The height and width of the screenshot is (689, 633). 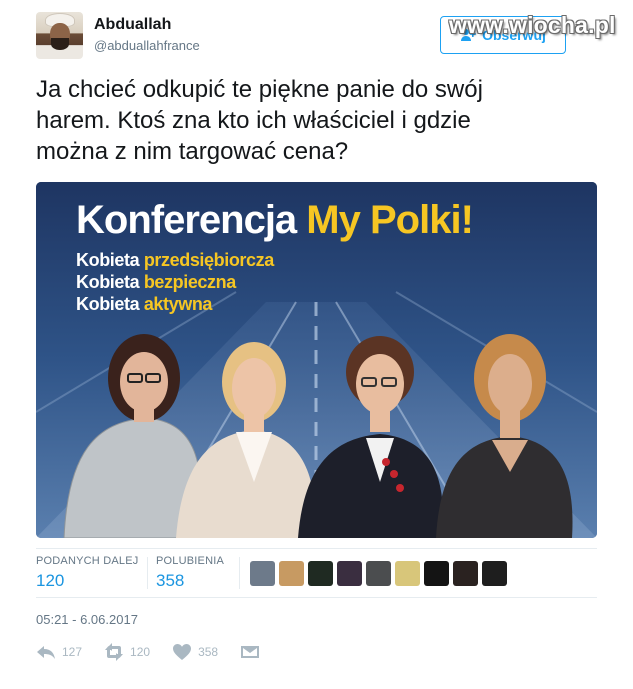 I want to click on direct-message-button, so click(x=250, y=652).